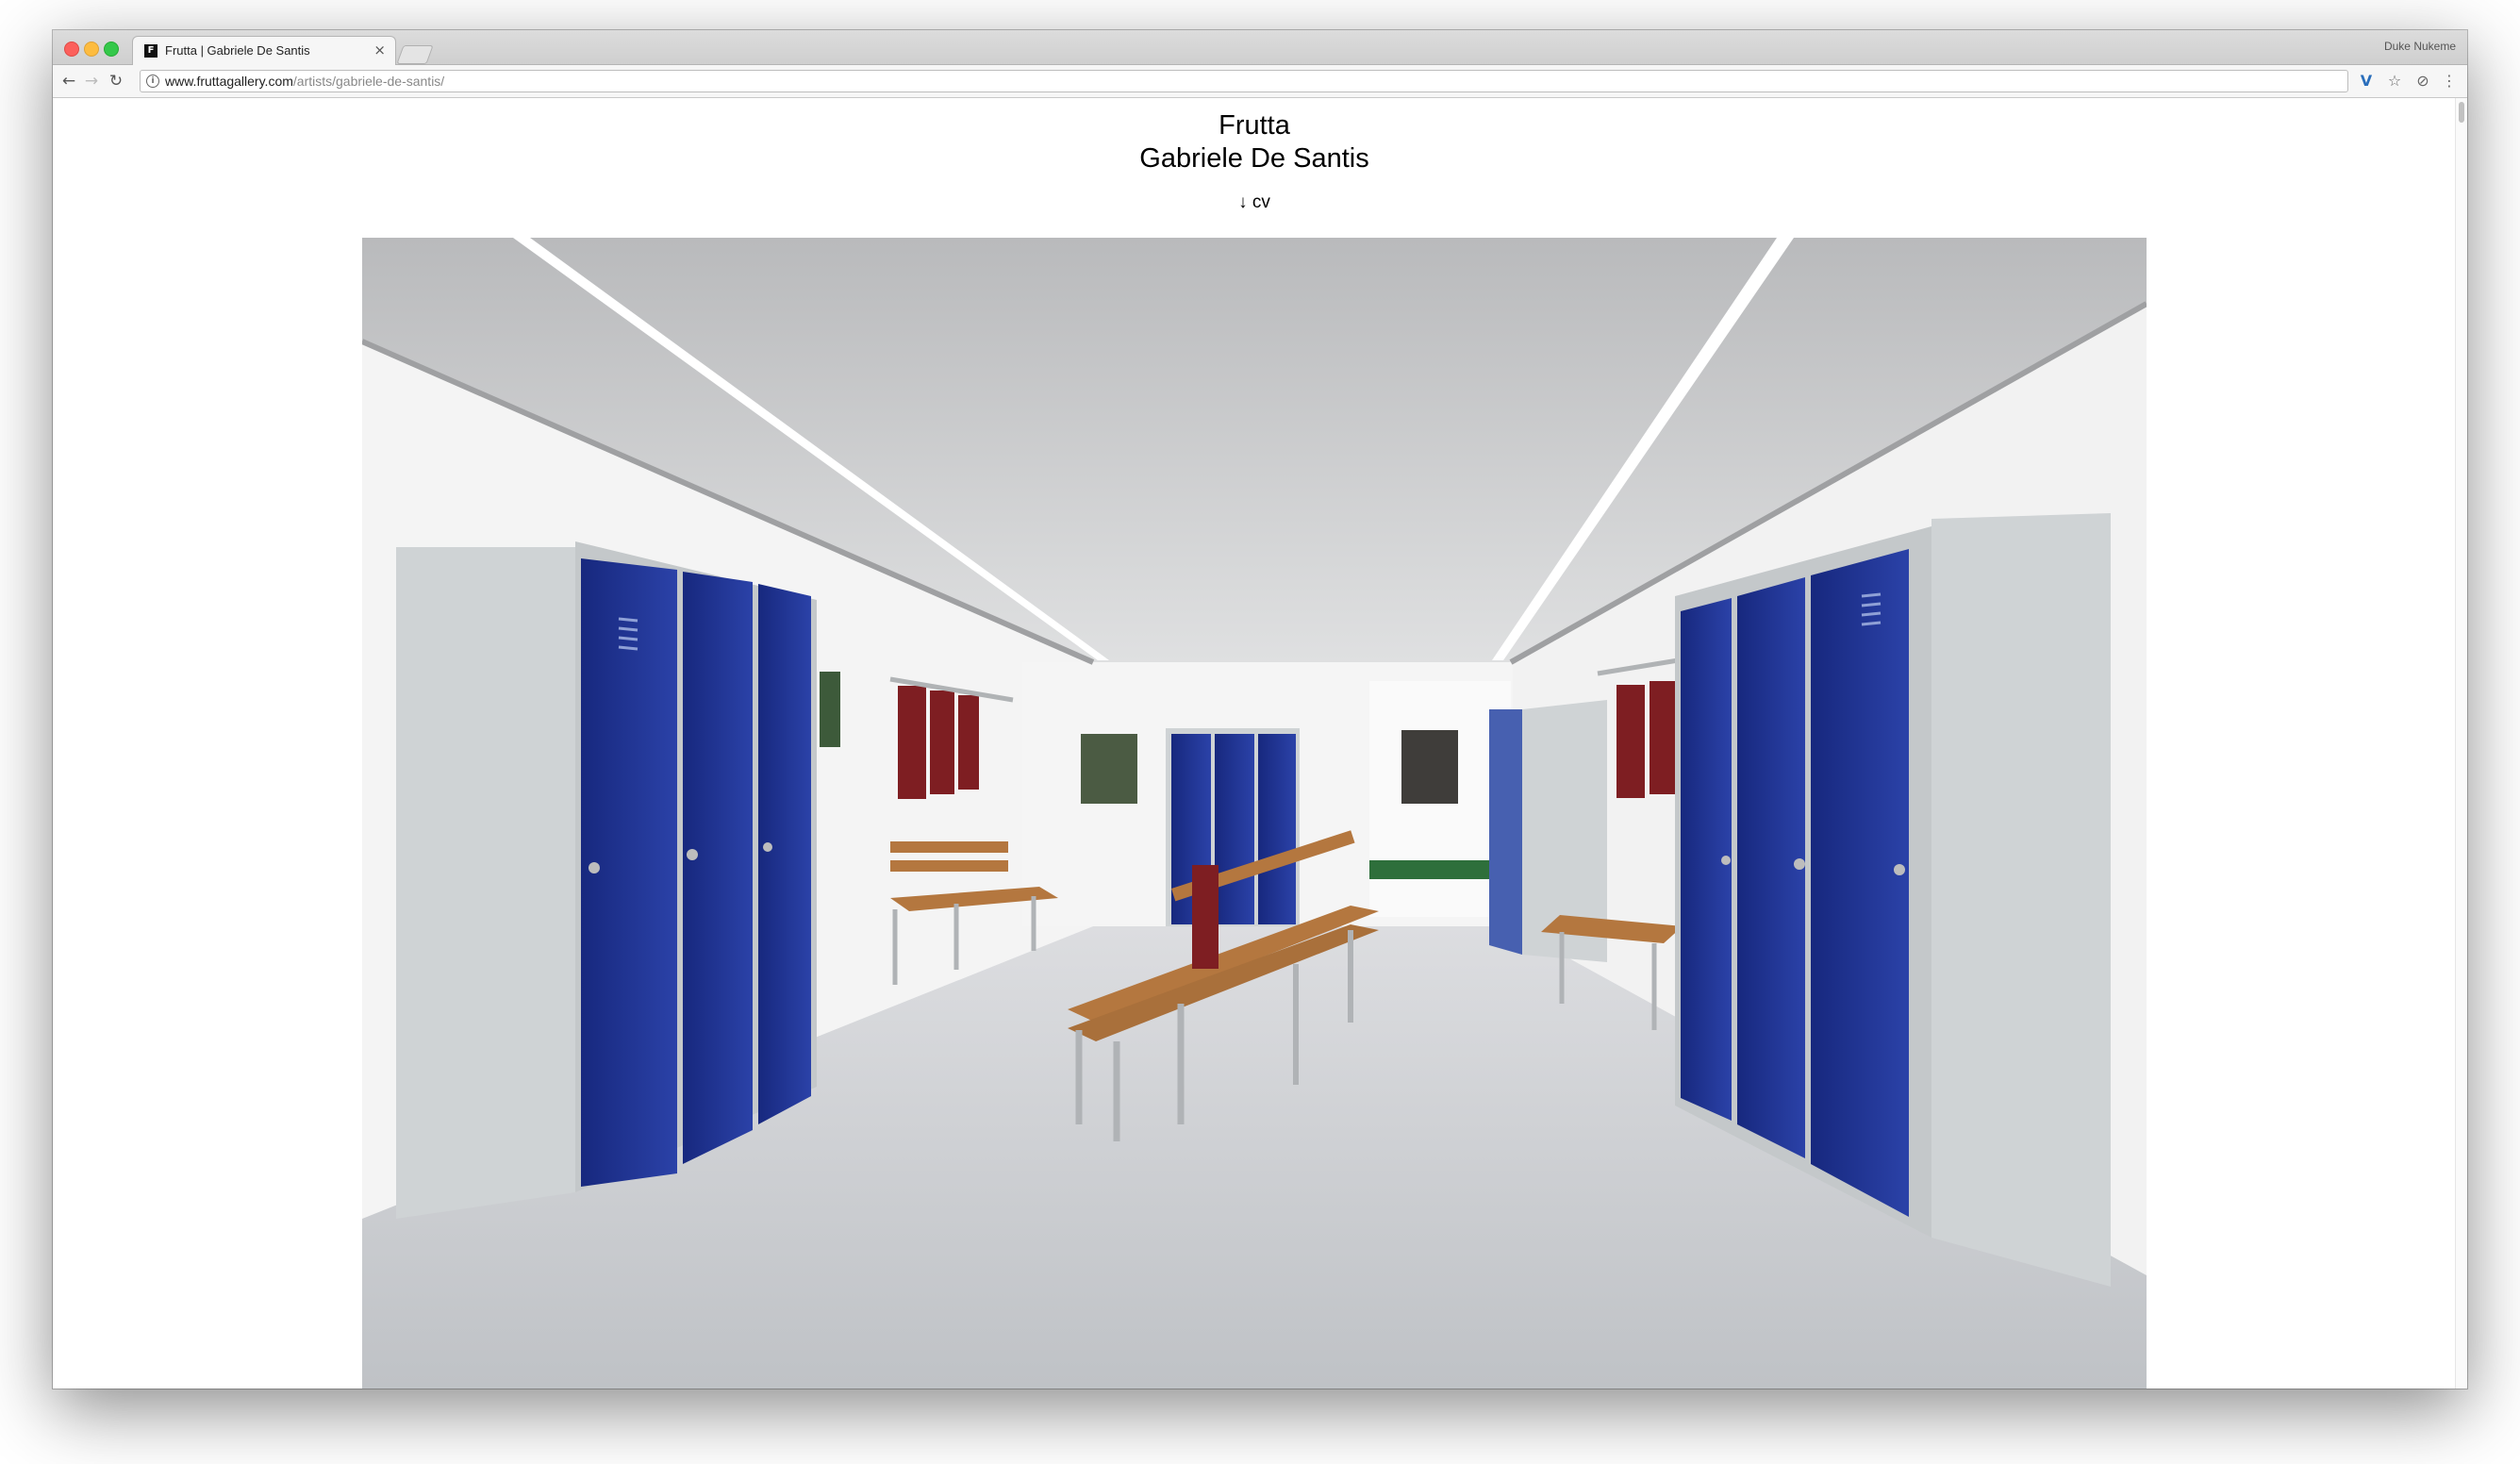  I want to click on arrow-right-icon: →, so click(92, 81).